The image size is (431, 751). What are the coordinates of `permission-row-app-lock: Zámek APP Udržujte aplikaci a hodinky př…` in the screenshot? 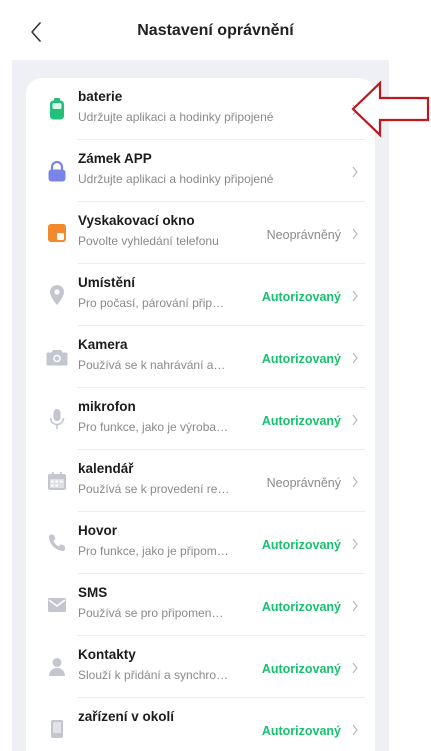 It's located at (200, 171).